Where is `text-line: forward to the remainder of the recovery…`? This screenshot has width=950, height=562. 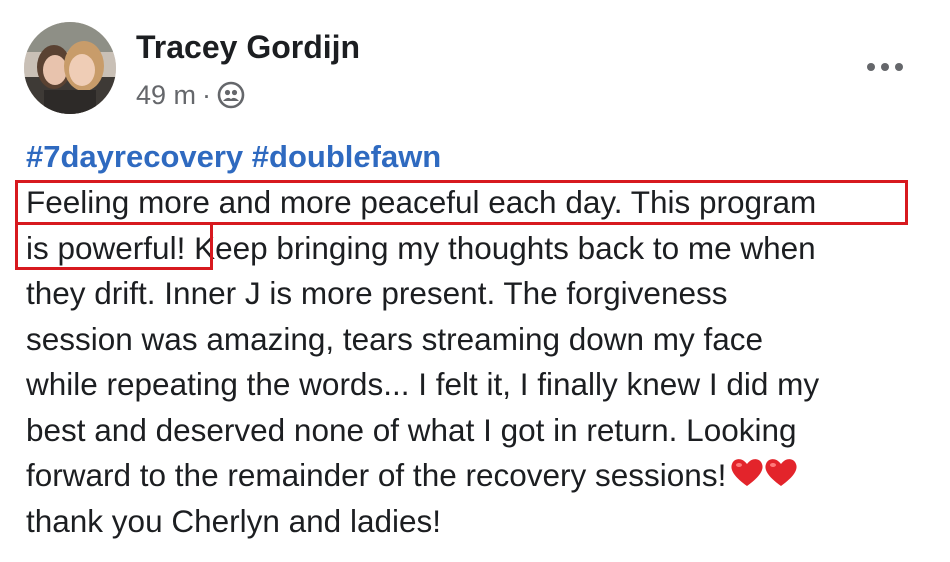
text-line: forward to the remainder of the recovery… is located at coordinates (476, 476).